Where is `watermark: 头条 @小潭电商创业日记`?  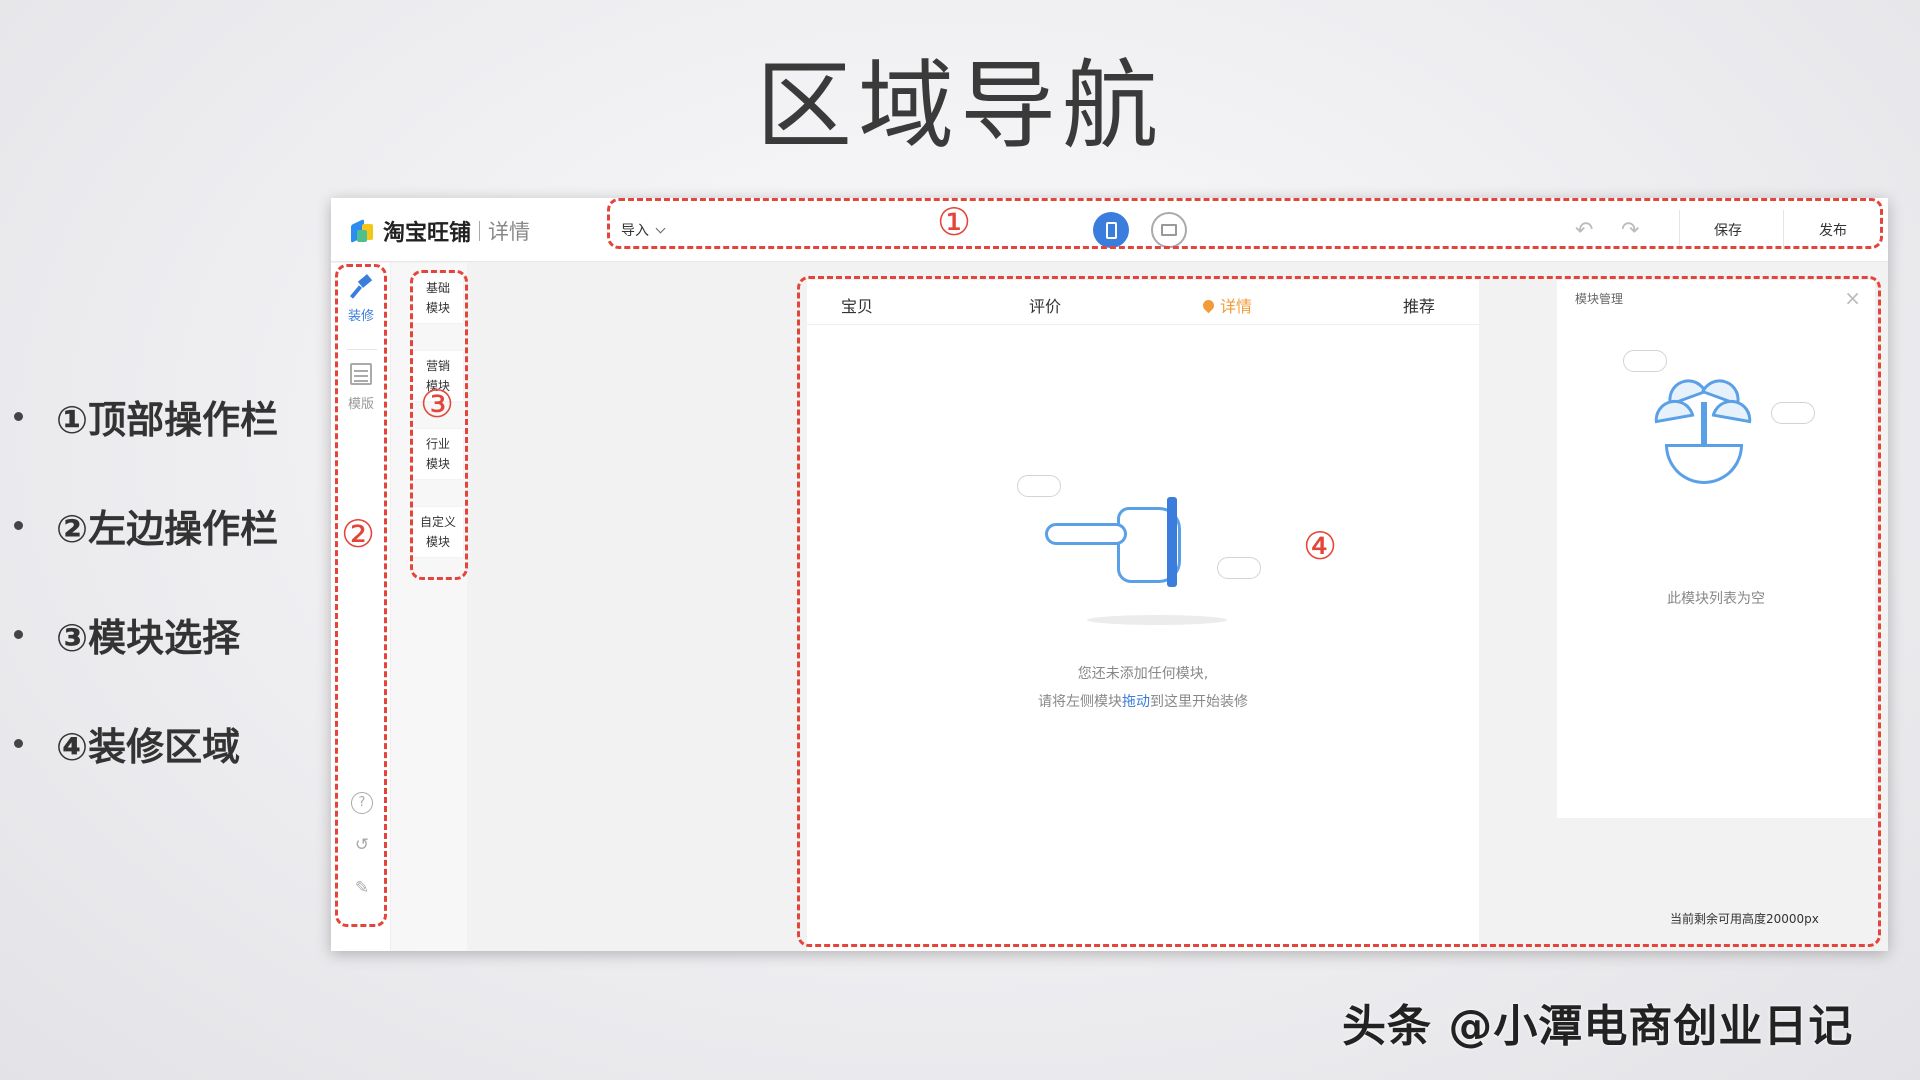
watermark: 头条 @小潭电商创业日记 is located at coordinates (1598, 1026).